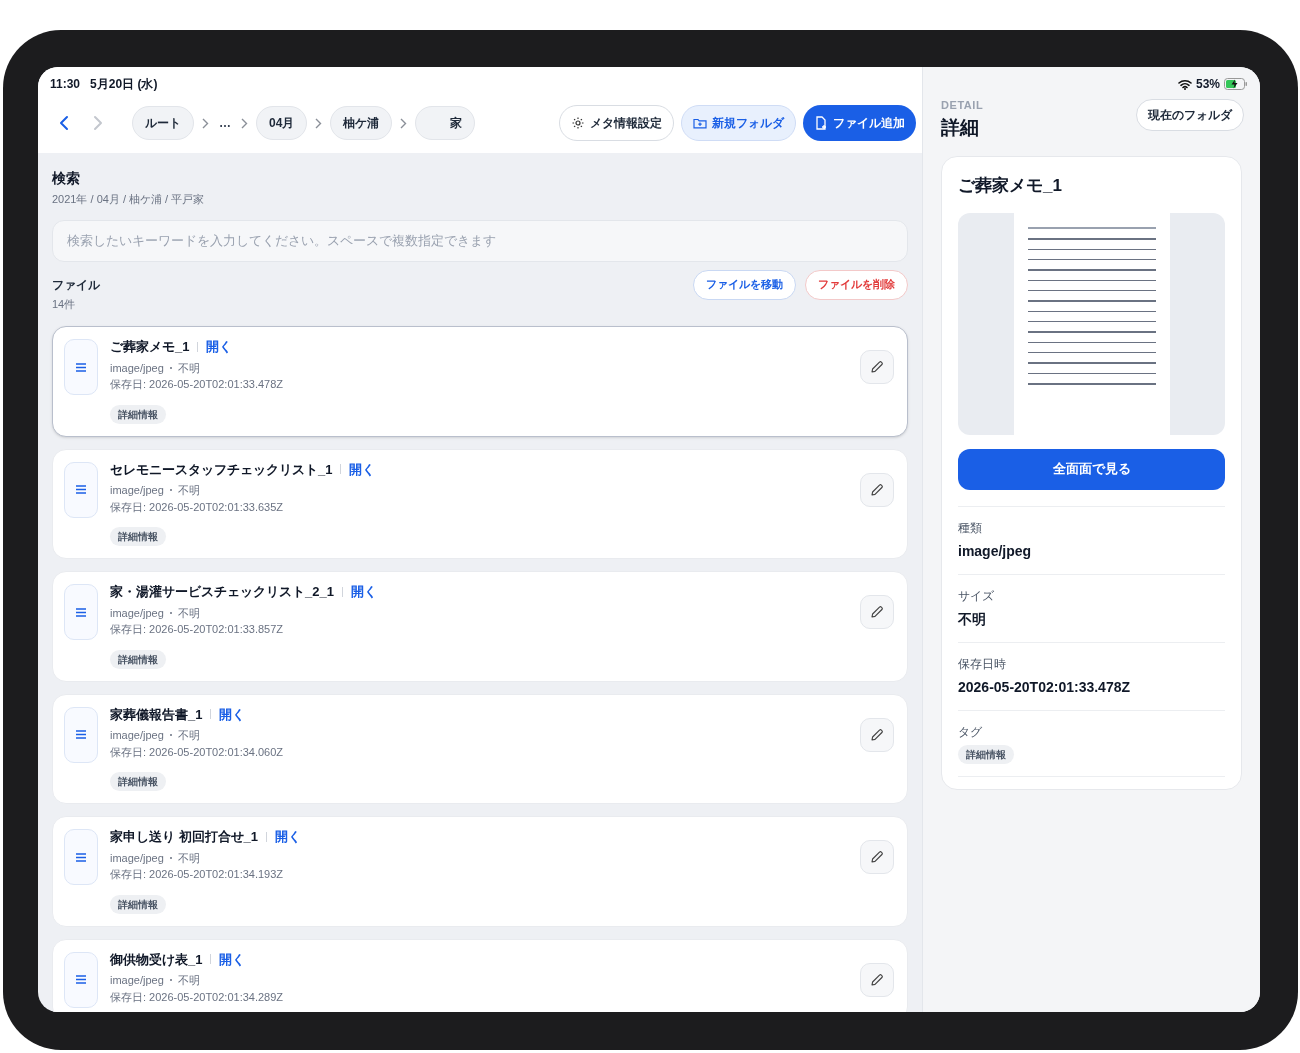 The width and height of the screenshot is (1300, 1053). Describe the element at coordinates (1207, 84) in the screenshot. I see `battery-percent: 53%` at that location.